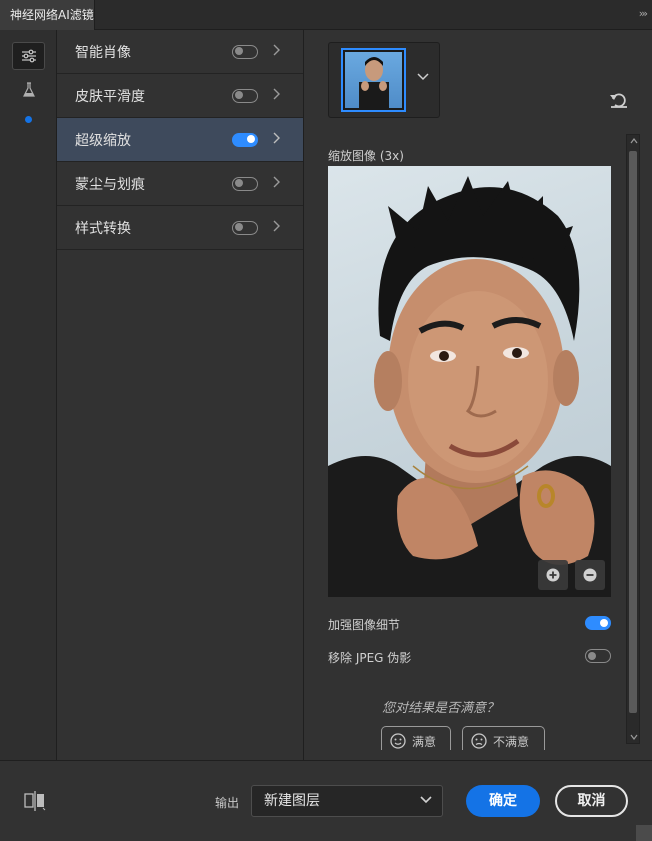  What do you see at coordinates (619, 100) in the screenshot?
I see `reset-icon` at bounding box center [619, 100].